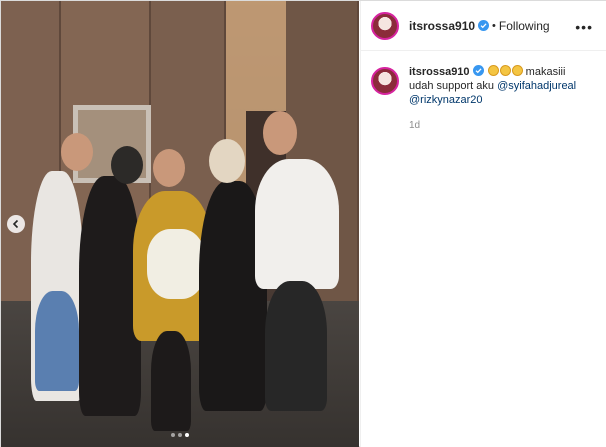  Describe the element at coordinates (439, 72) in the screenshot. I see `caption-username: itsrossa910` at that location.